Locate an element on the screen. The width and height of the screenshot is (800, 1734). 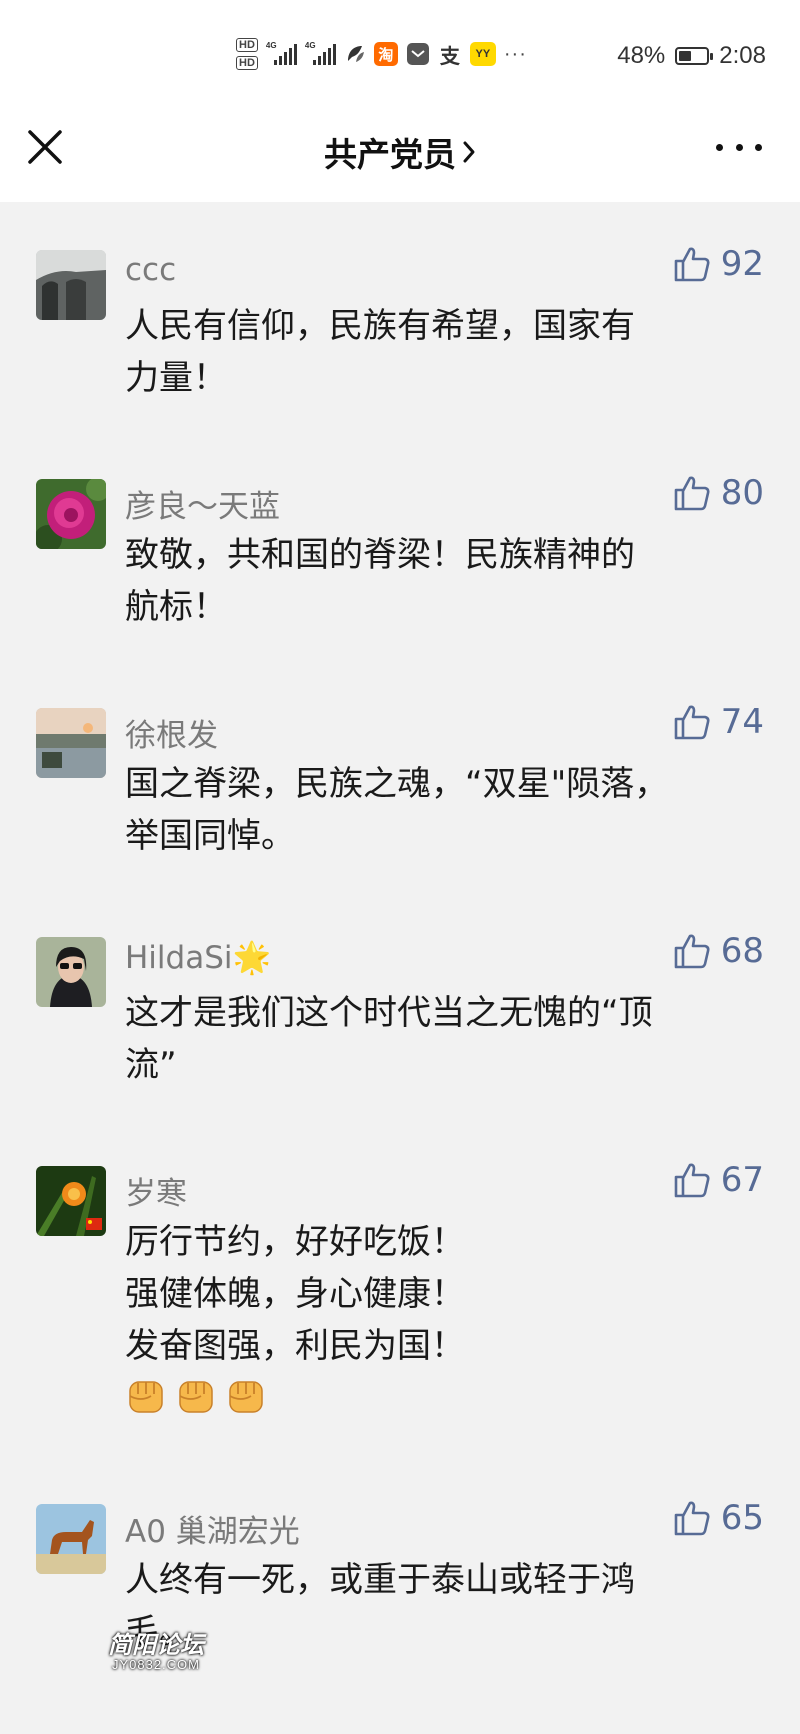
comment-line: 致敬，共和国的脊梁！民族精神的 is located at coordinates (380, 555).